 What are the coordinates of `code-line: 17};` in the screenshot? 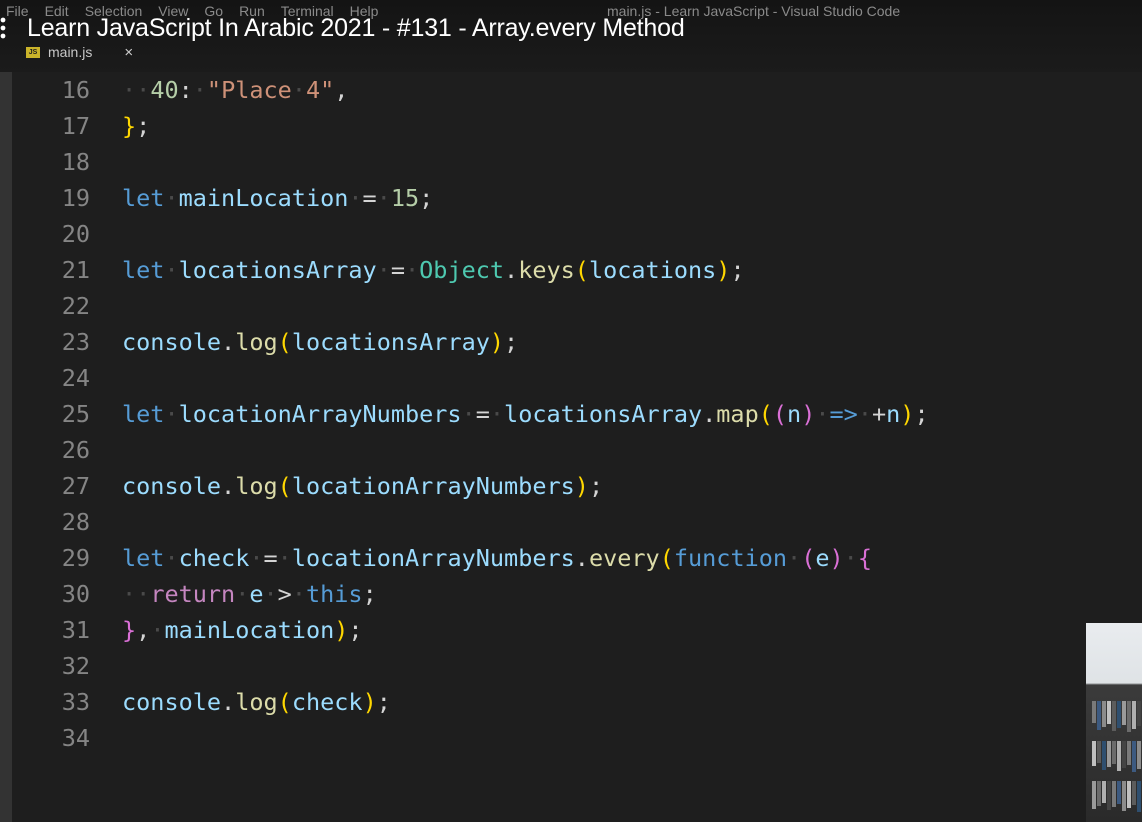 It's located at (550, 126).